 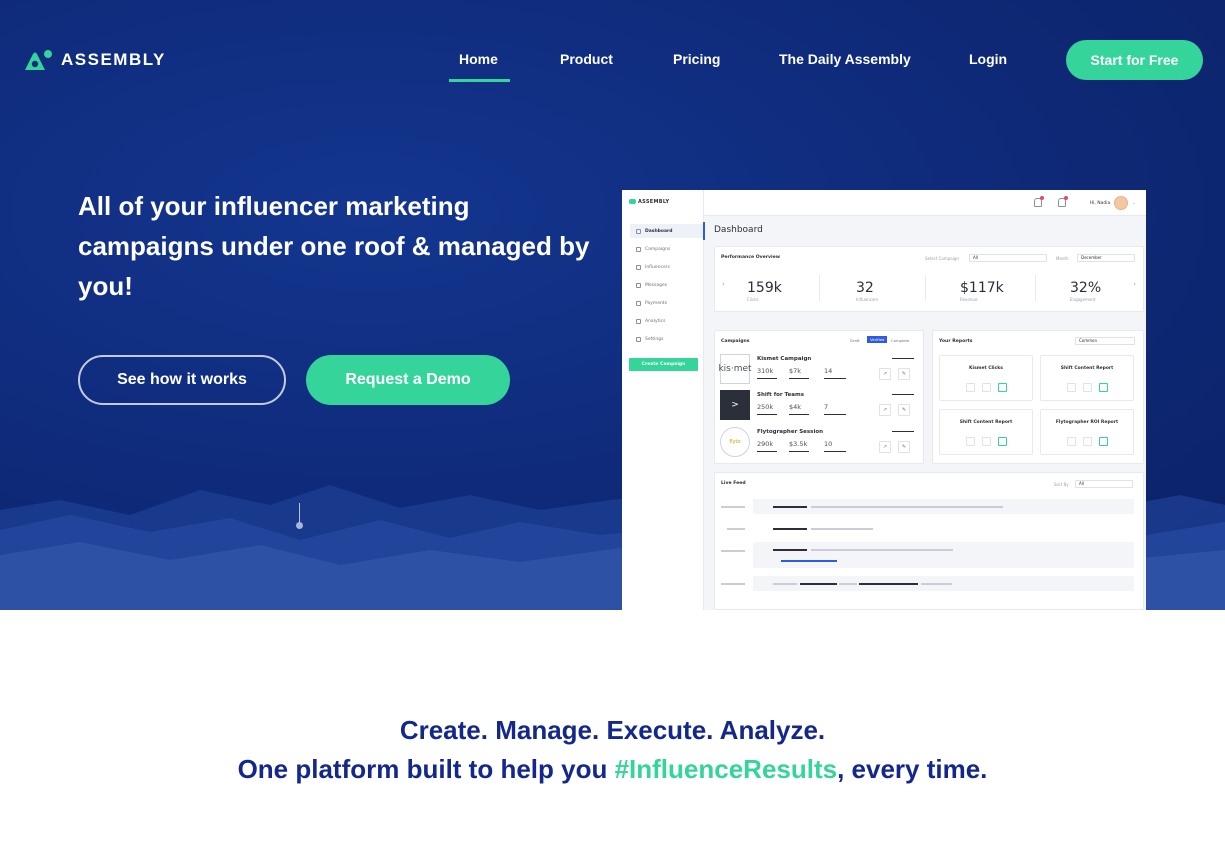 What do you see at coordinates (612, 730) in the screenshot?
I see `tagline-line1: Create. Manage. Execute. Analyze.` at bounding box center [612, 730].